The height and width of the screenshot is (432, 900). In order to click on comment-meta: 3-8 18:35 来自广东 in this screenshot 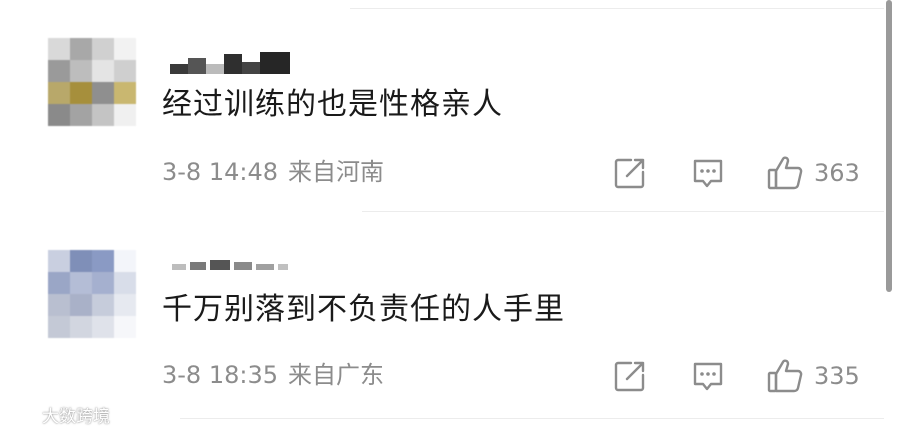, I will do `click(273, 375)`.